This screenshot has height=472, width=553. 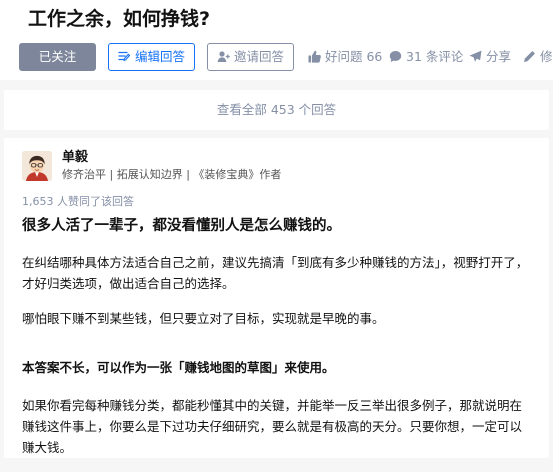 I want to click on paper-plane-icon, so click(x=475, y=59).